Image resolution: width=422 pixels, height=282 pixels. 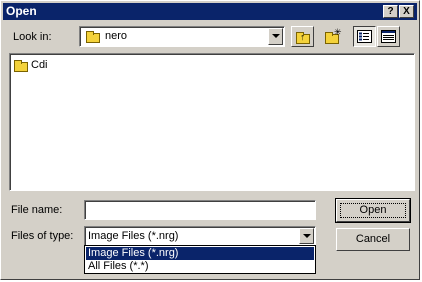 I want to click on look-in-label: Look in:, so click(x=32, y=37).